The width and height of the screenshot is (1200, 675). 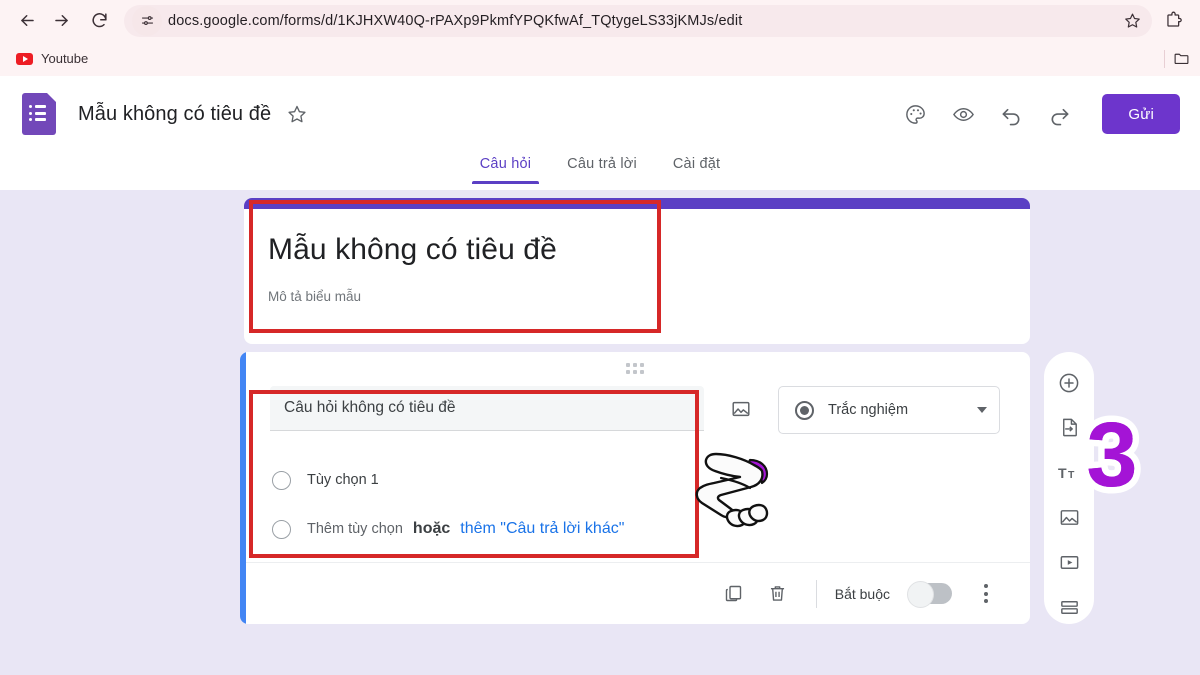 What do you see at coordinates (1173, 21) in the screenshot?
I see `extensions-puzzle-icon` at bounding box center [1173, 21].